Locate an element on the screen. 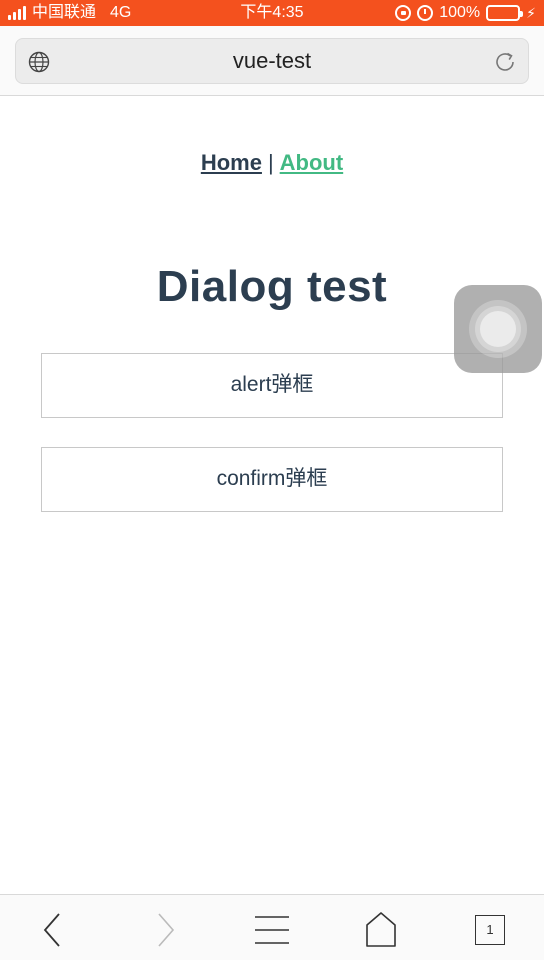 The image size is (544, 961). tabs-button: 1 is located at coordinates (489, 928).